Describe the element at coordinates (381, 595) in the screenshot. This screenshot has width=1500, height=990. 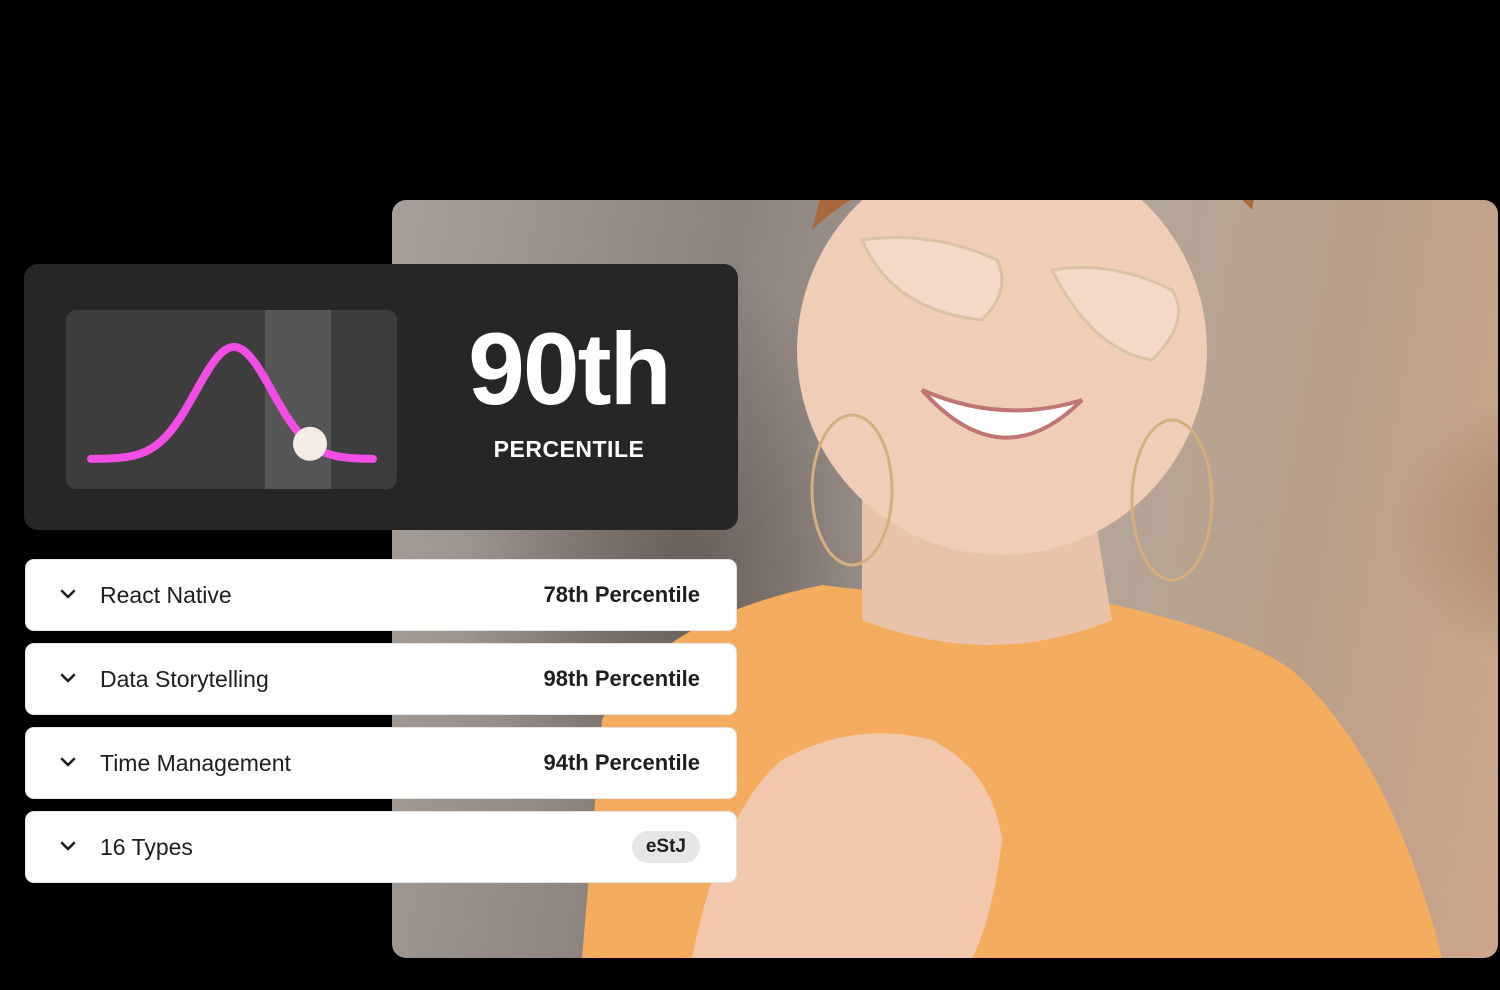
I see `skill-row-react-native: React Native 78th Percentile` at that location.